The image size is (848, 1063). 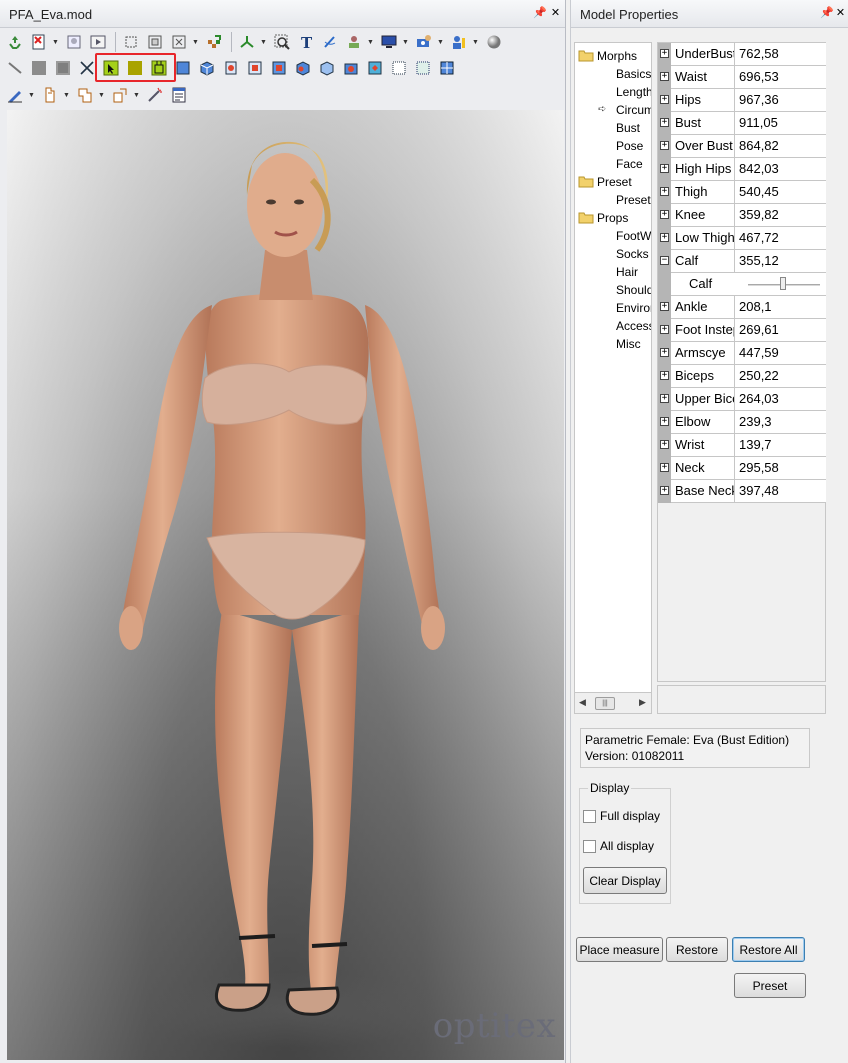 What do you see at coordinates (742, 261) in the screenshot?
I see `property-row: − Calf 355,12` at bounding box center [742, 261].